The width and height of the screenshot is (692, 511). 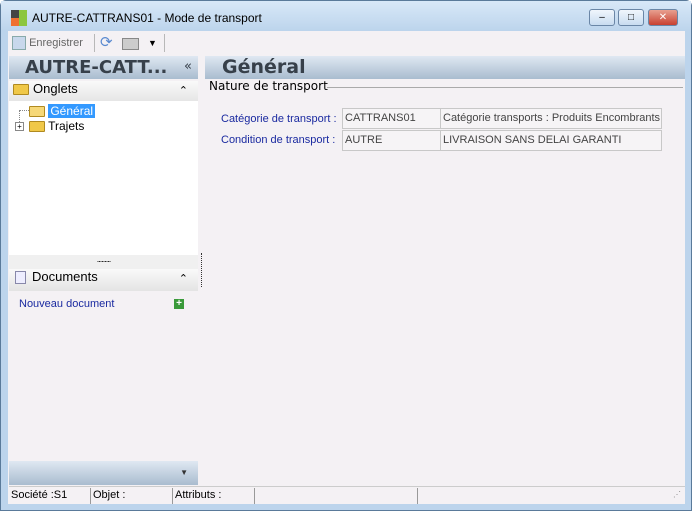 What do you see at coordinates (179, 304) in the screenshot?
I see `add-icon: +` at bounding box center [179, 304].